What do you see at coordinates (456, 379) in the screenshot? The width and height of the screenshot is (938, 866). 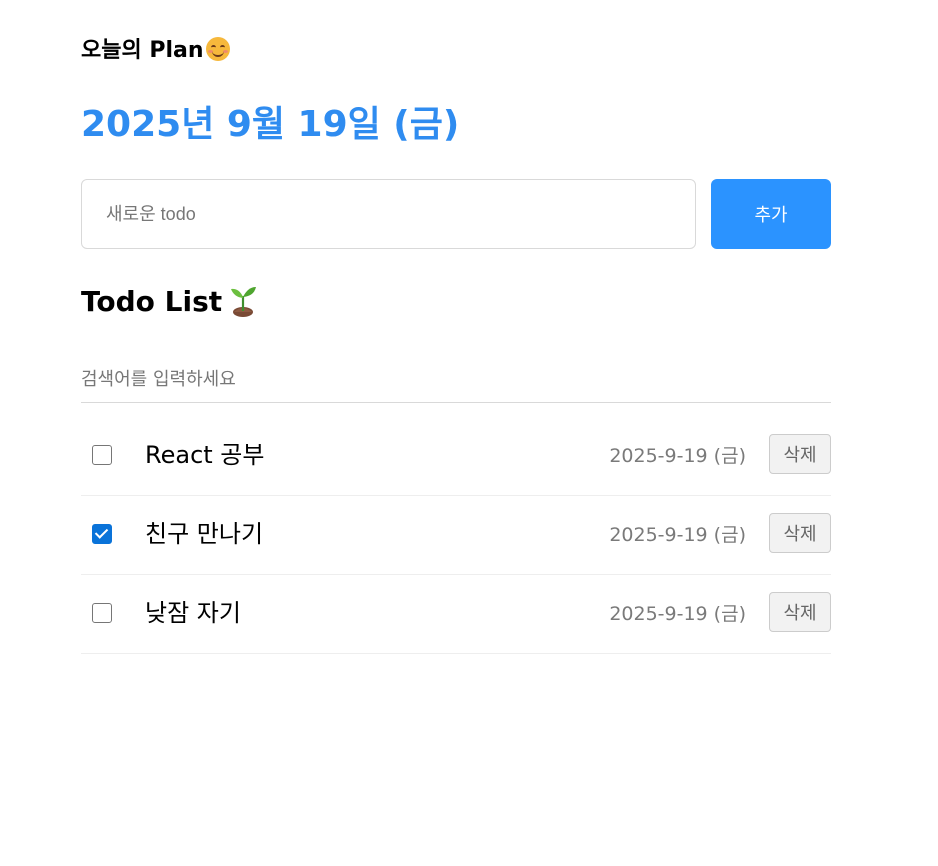 I see `search-input` at bounding box center [456, 379].